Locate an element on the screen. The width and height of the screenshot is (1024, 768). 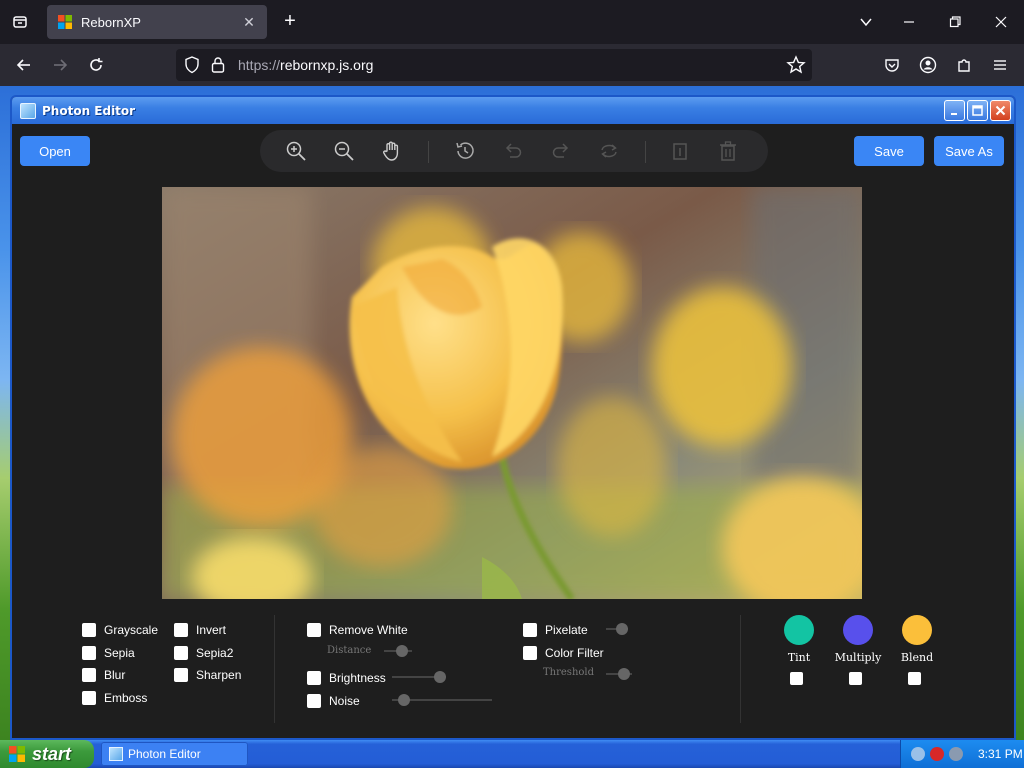
forward-icon is located at coordinates (60, 65).